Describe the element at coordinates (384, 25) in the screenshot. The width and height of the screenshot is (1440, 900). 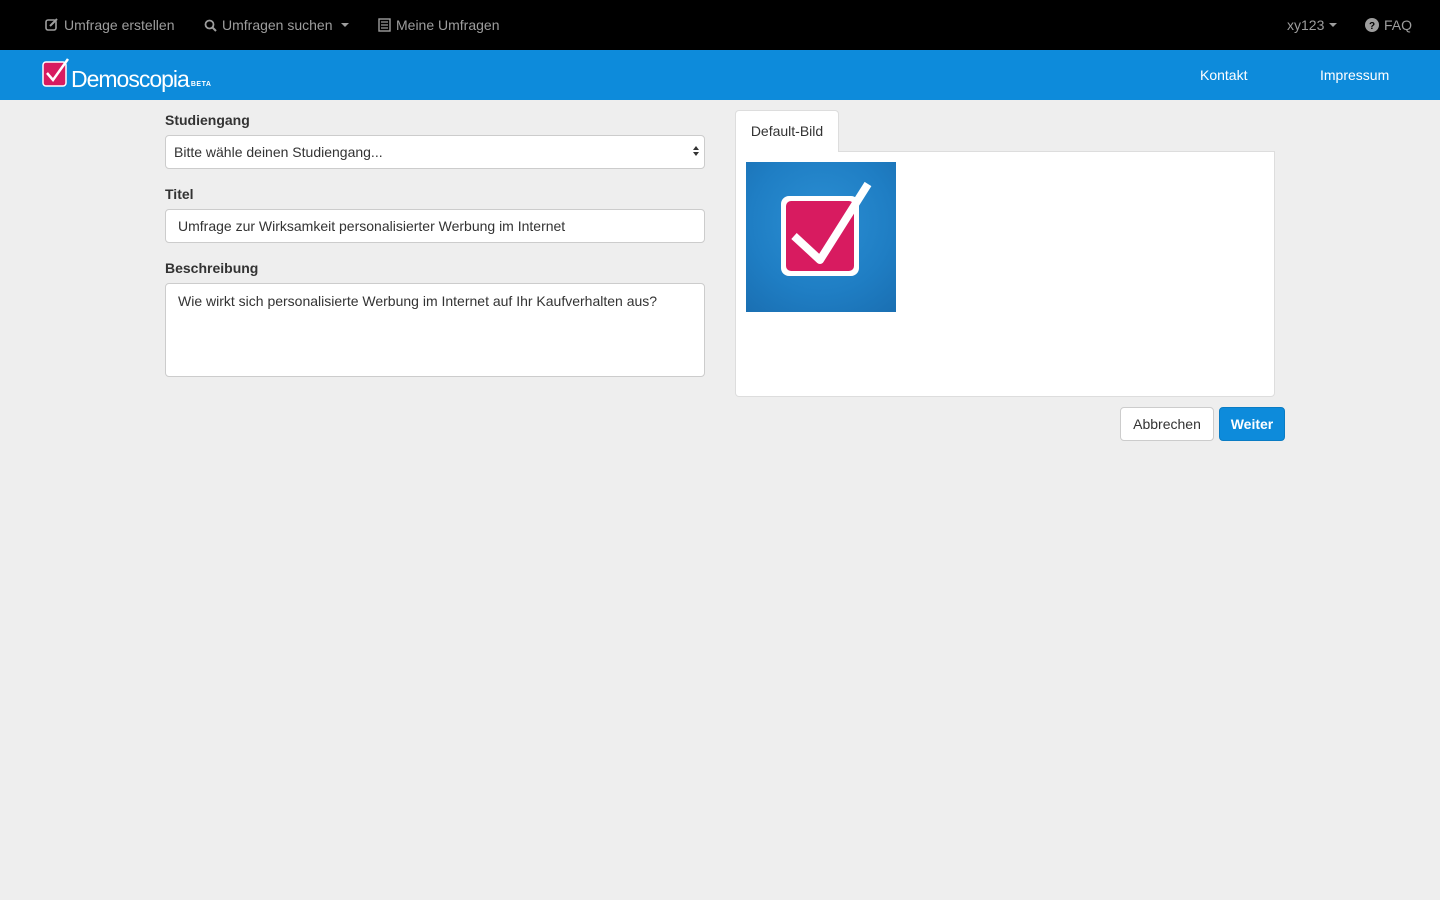
I see `list-icon` at that location.